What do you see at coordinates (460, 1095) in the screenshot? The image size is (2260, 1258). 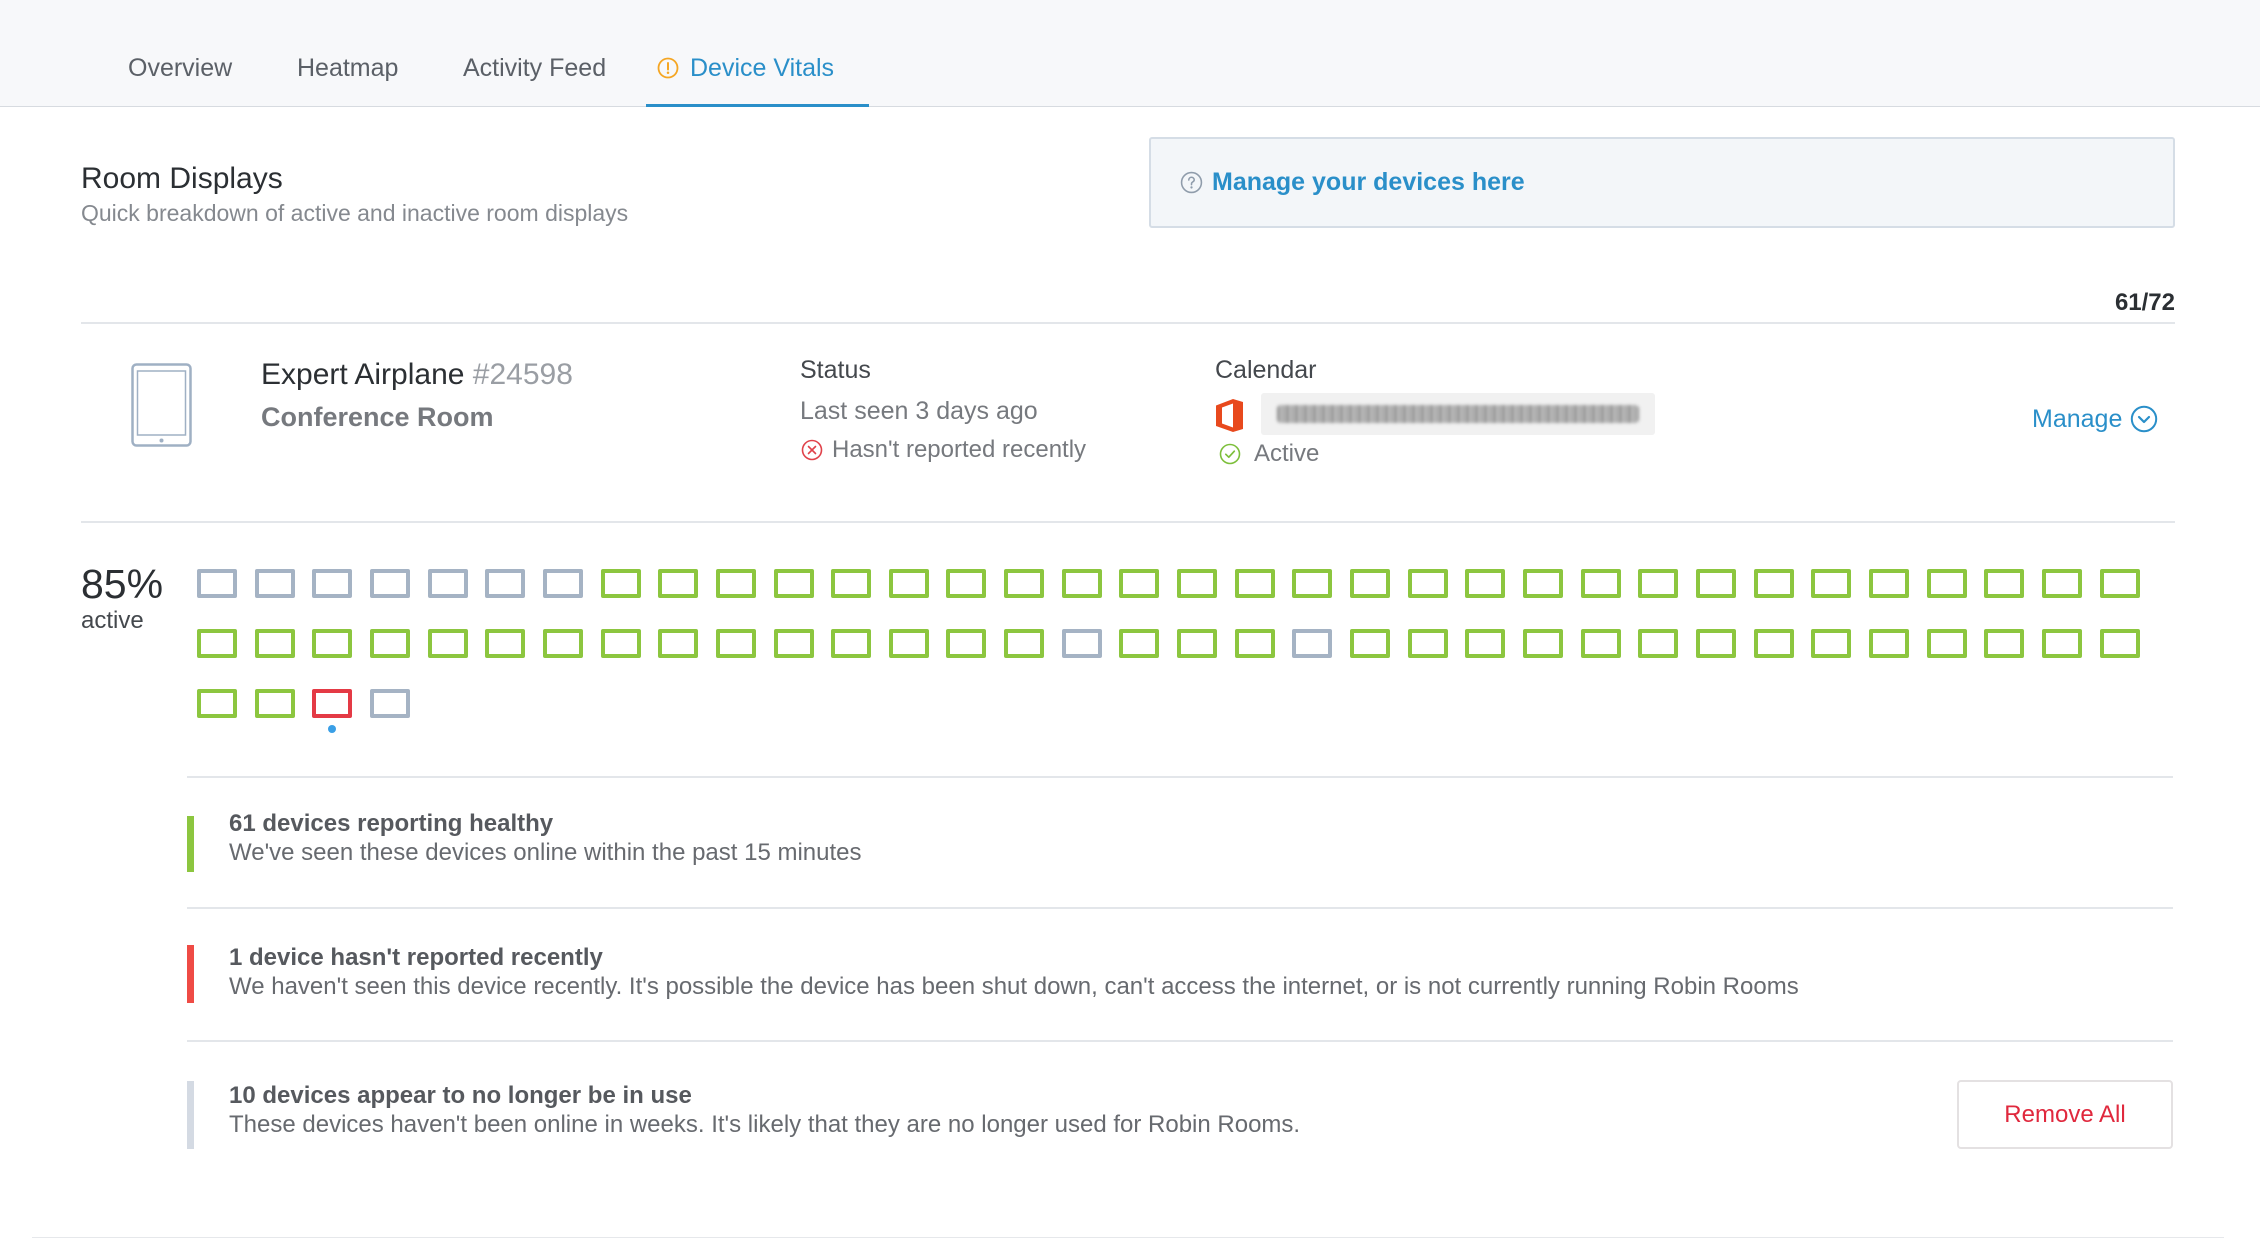 I see `legend-title: 10 devices appear to no longer be in use` at bounding box center [460, 1095].